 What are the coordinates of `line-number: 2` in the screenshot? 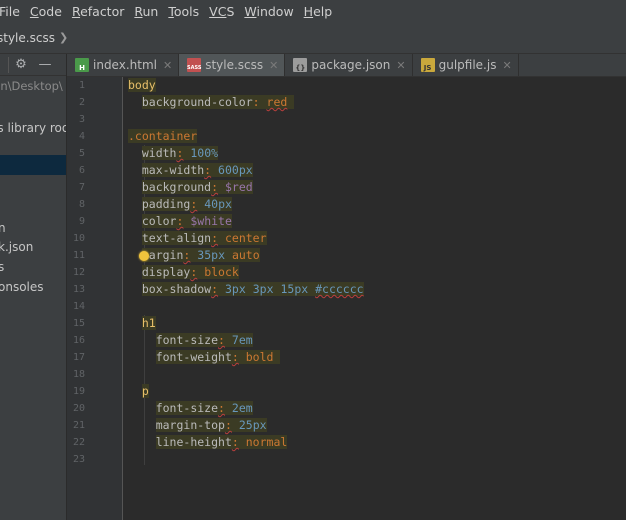 It's located at (81, 102).